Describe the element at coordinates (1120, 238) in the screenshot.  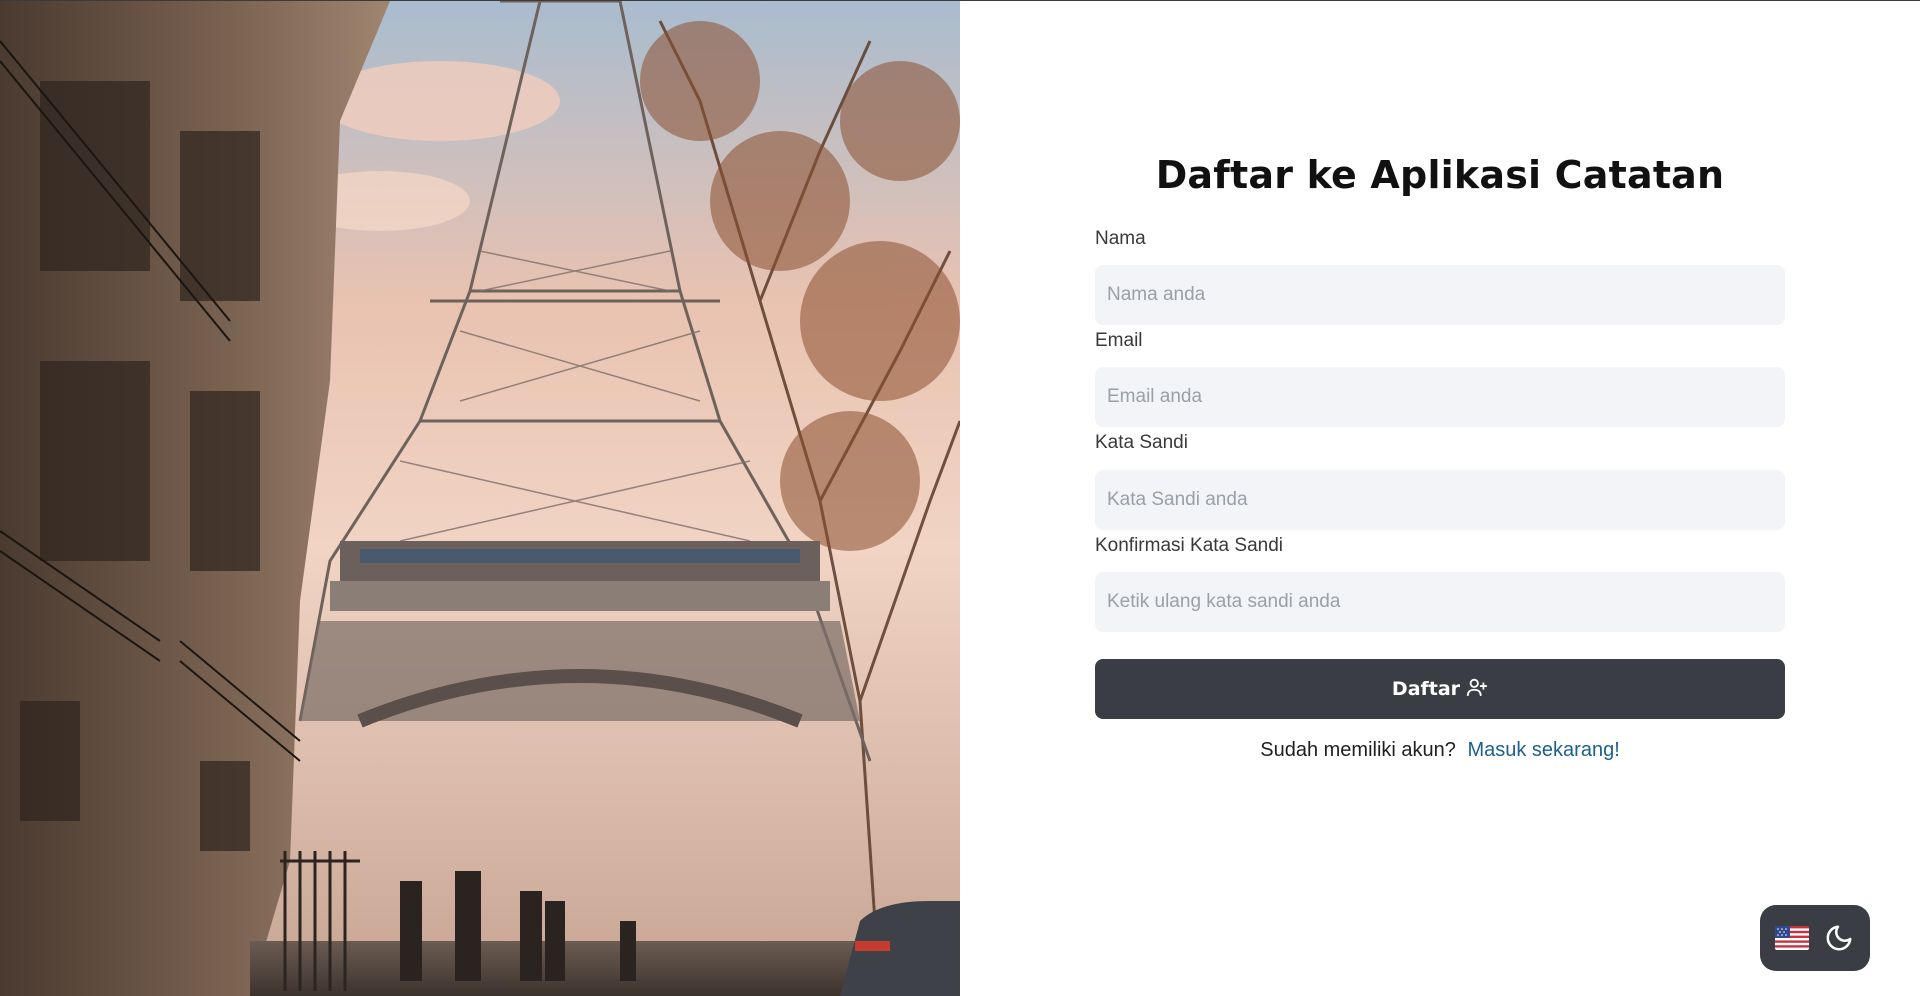
I see `name-label: Nama` at that location.